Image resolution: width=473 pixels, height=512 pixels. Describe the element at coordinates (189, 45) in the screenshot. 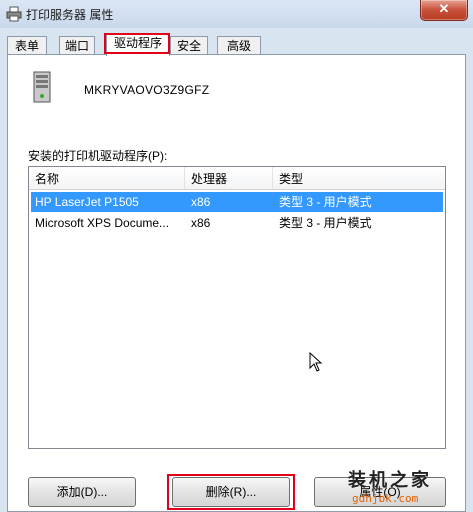

I see `tab-security: 安全` at that location.